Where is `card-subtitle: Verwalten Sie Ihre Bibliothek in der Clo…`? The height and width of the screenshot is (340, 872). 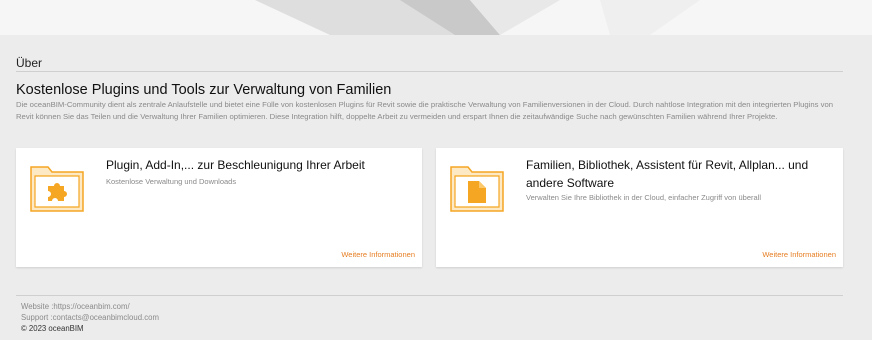 card-subtitle: Verwalten Sie Ihre Bibliothek in der Clo… is located at coordinates (643, 197).